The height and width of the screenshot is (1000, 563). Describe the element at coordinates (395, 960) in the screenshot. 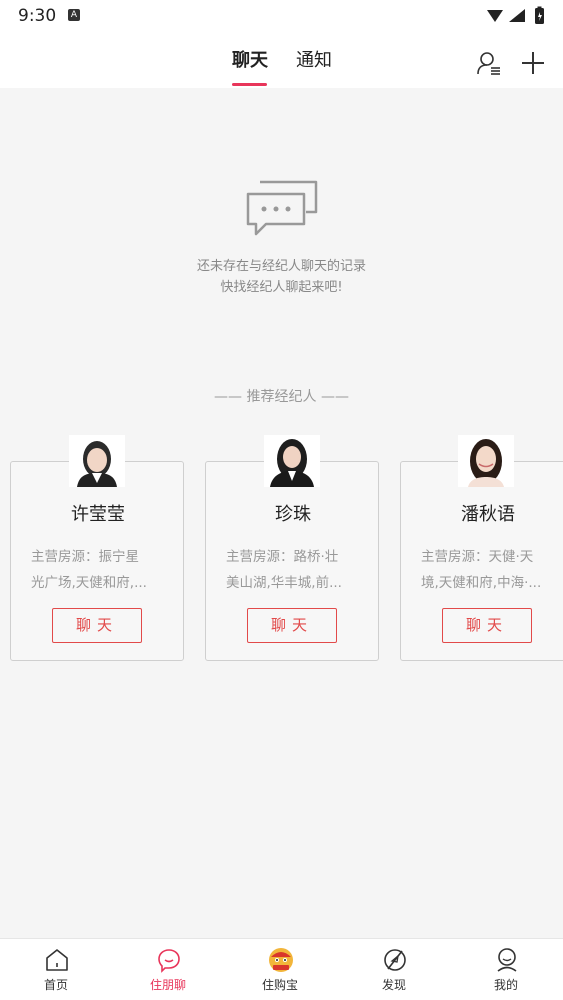

I see `compass-icon` at that location.